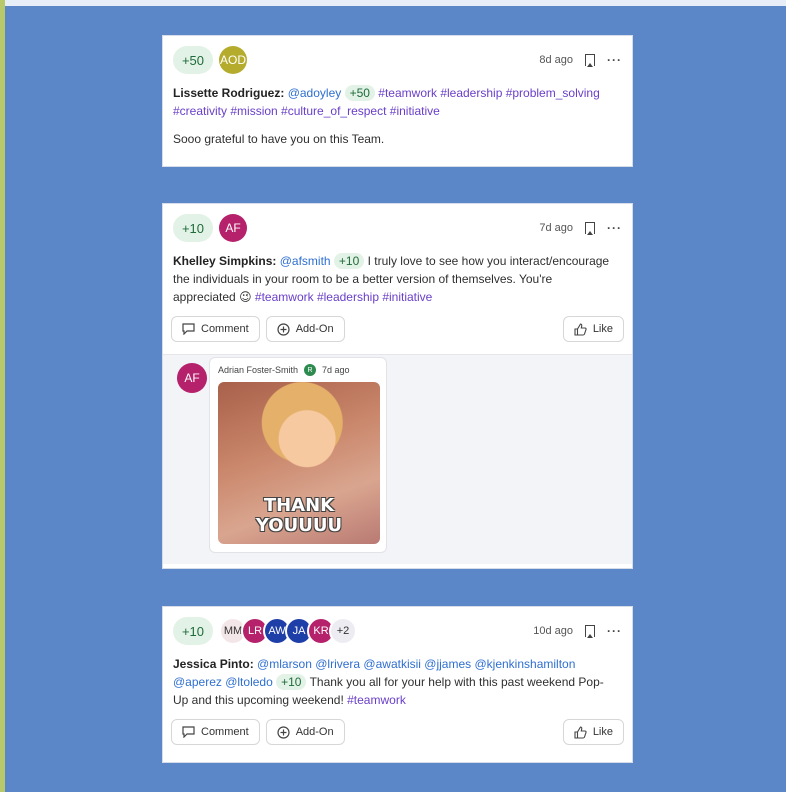 This screenshot has height=792, width=786. I want to click on post-time: 8d ago, so click(556, 60).